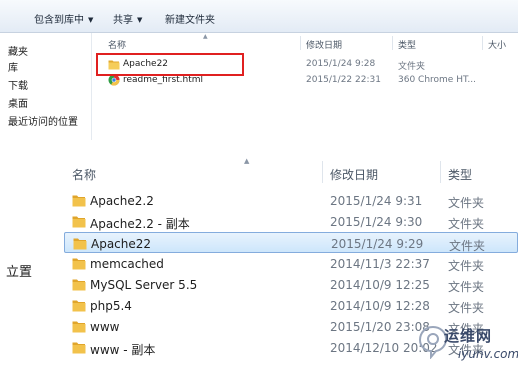 The image size is (518, 370). Describe the element at coordinates (291, 305) in the screenshot. I see `file-row: php5.4 2014/10/9 12:28 文件夹` at that location.